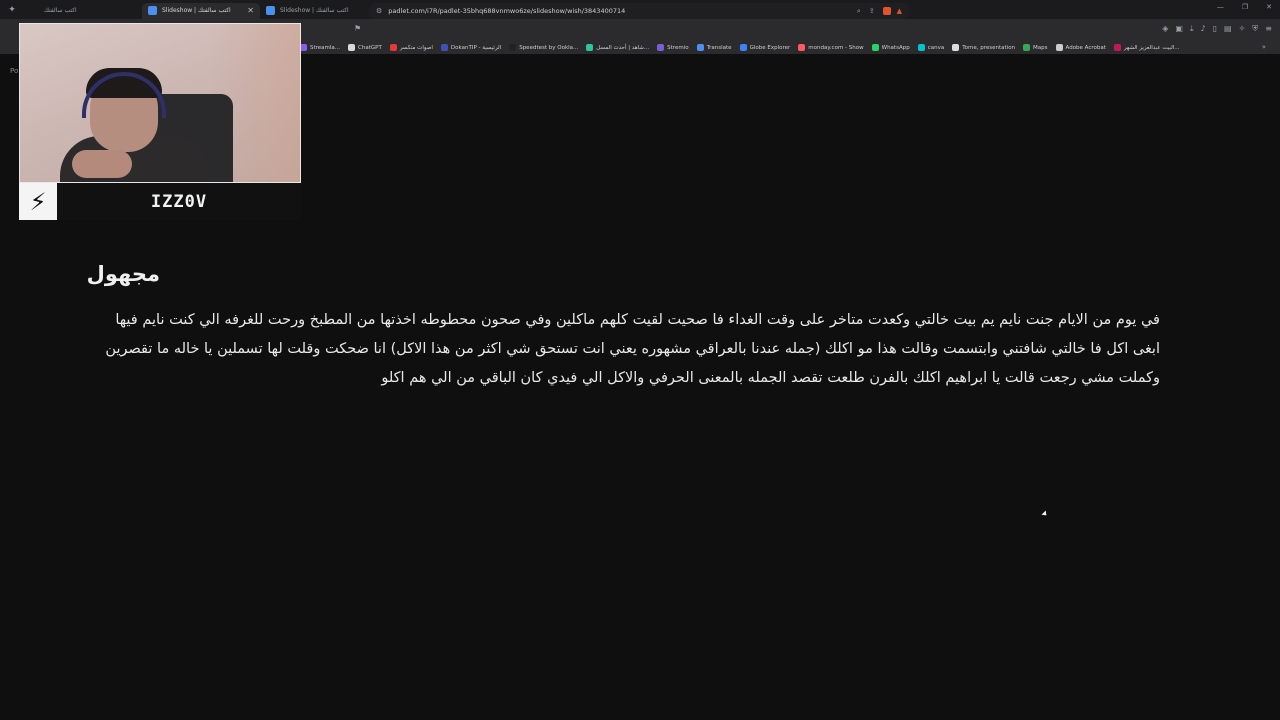 The width and height of the screenshot is (1280, 720). Describe the element at coordinates (1040, 47) in the screenshot. I see `bookmark-label: Maps` at that location.